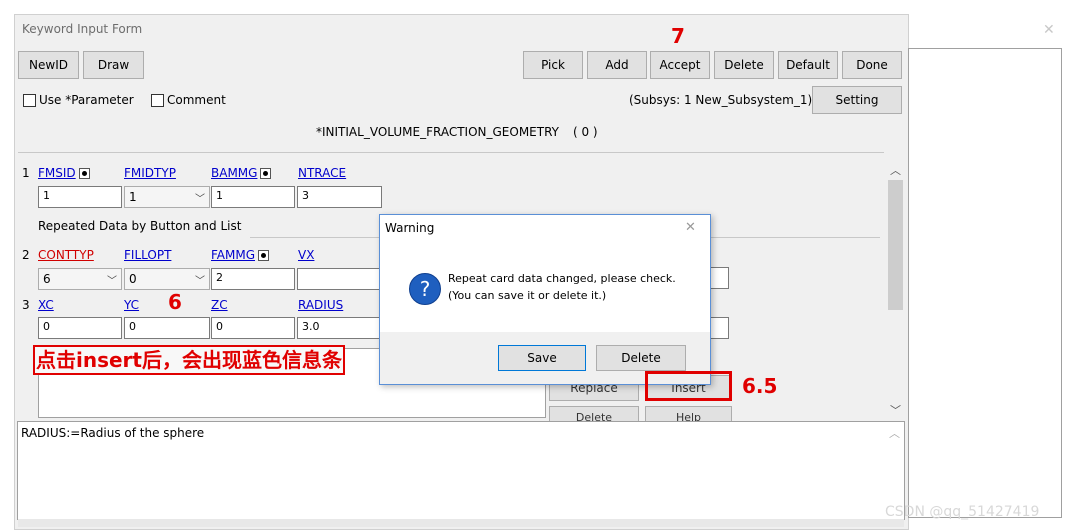 The width and height of the screenshot is (1071, 531). Describe the element at coordinates (167, 279) in the screenshot. I see `fillopt-select: 0 ﹀` at that location.